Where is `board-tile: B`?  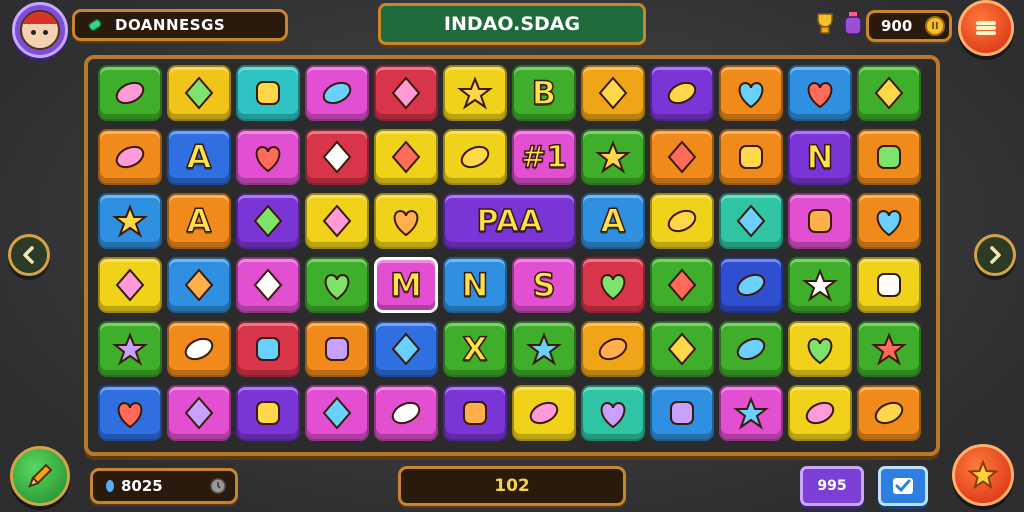 board-tile: B is located at coordinates (544, 93).